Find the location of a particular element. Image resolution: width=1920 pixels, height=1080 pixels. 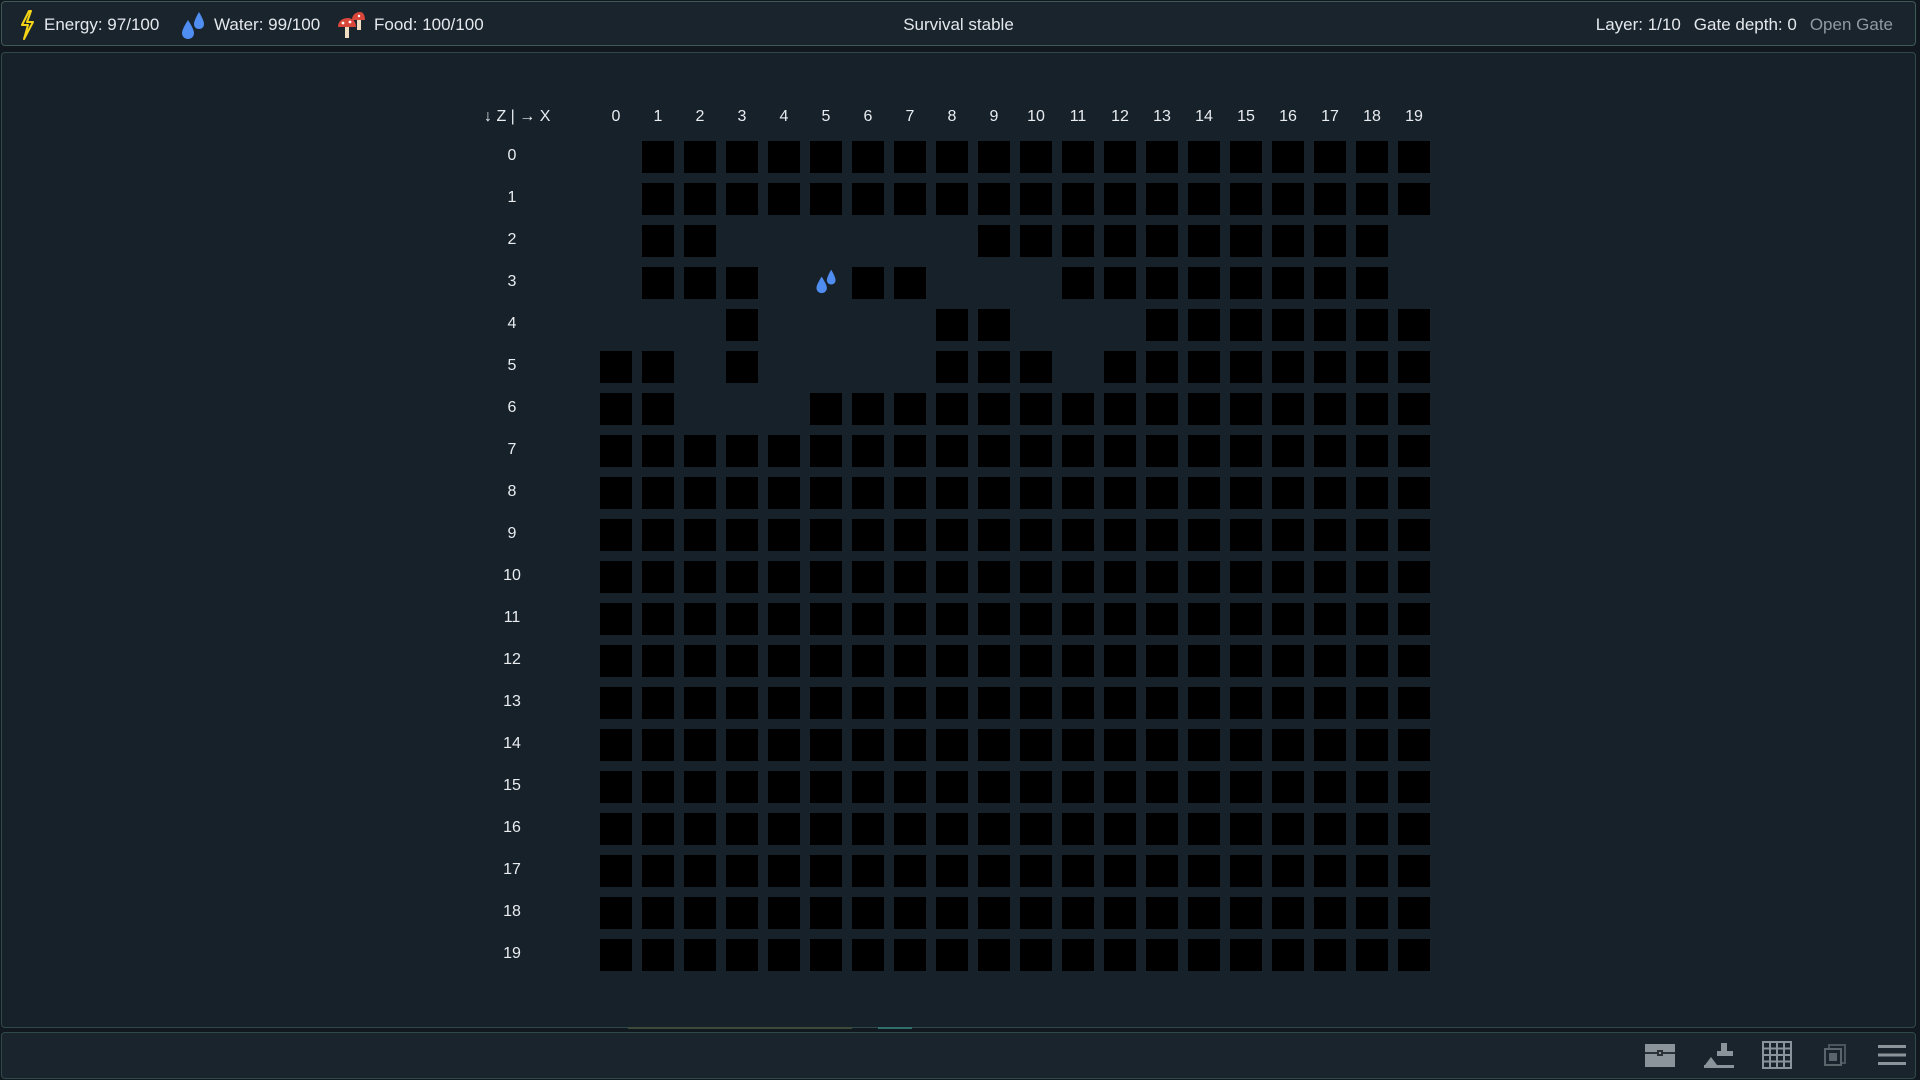

water-source-tile is located at coordinates (826, 283).